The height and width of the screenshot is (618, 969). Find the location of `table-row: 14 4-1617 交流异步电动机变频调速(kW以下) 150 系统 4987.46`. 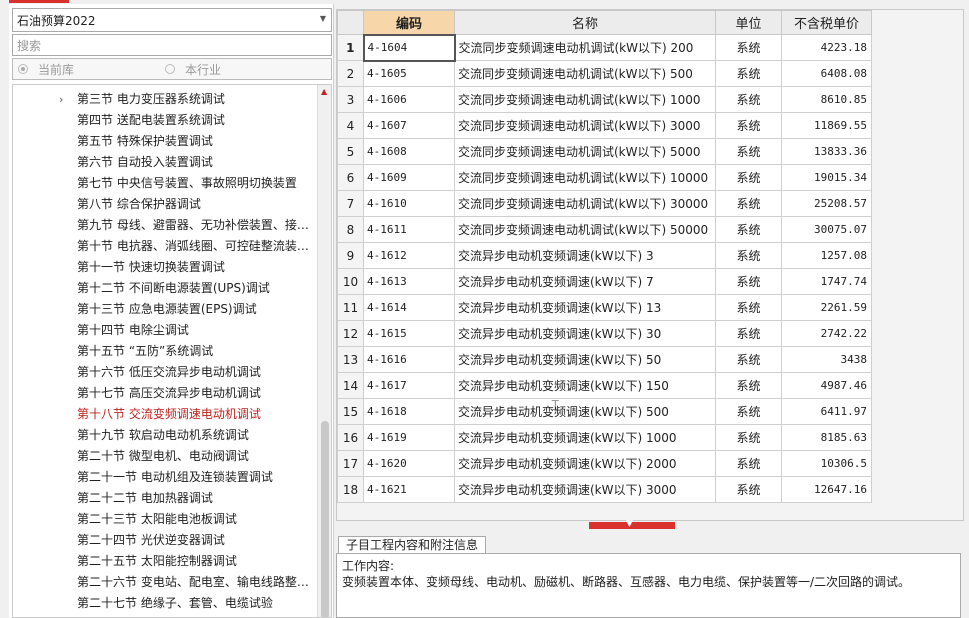

table-row: 14 4-1617 交流异步电动机变频调速(kW以下) 150 系统 4987.46 is located at coordinates (604, 385).